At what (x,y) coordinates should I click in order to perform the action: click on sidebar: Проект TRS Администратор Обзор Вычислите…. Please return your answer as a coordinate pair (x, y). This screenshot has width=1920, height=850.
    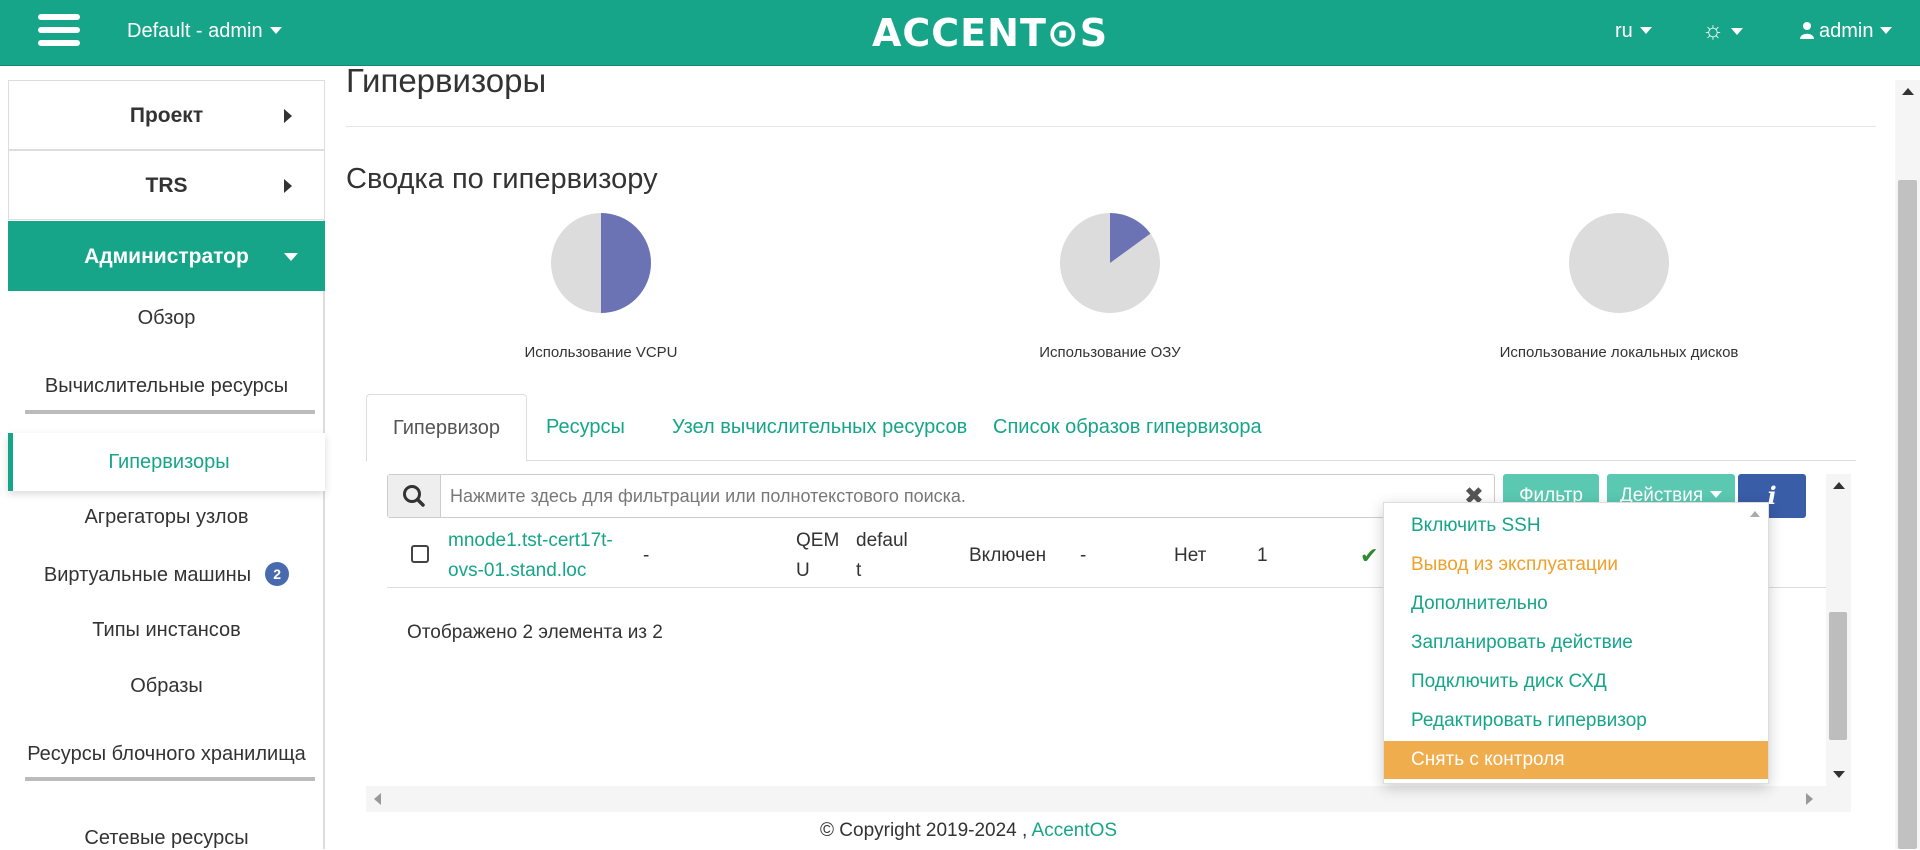
    Looking at the image, I should click on (166, 464).